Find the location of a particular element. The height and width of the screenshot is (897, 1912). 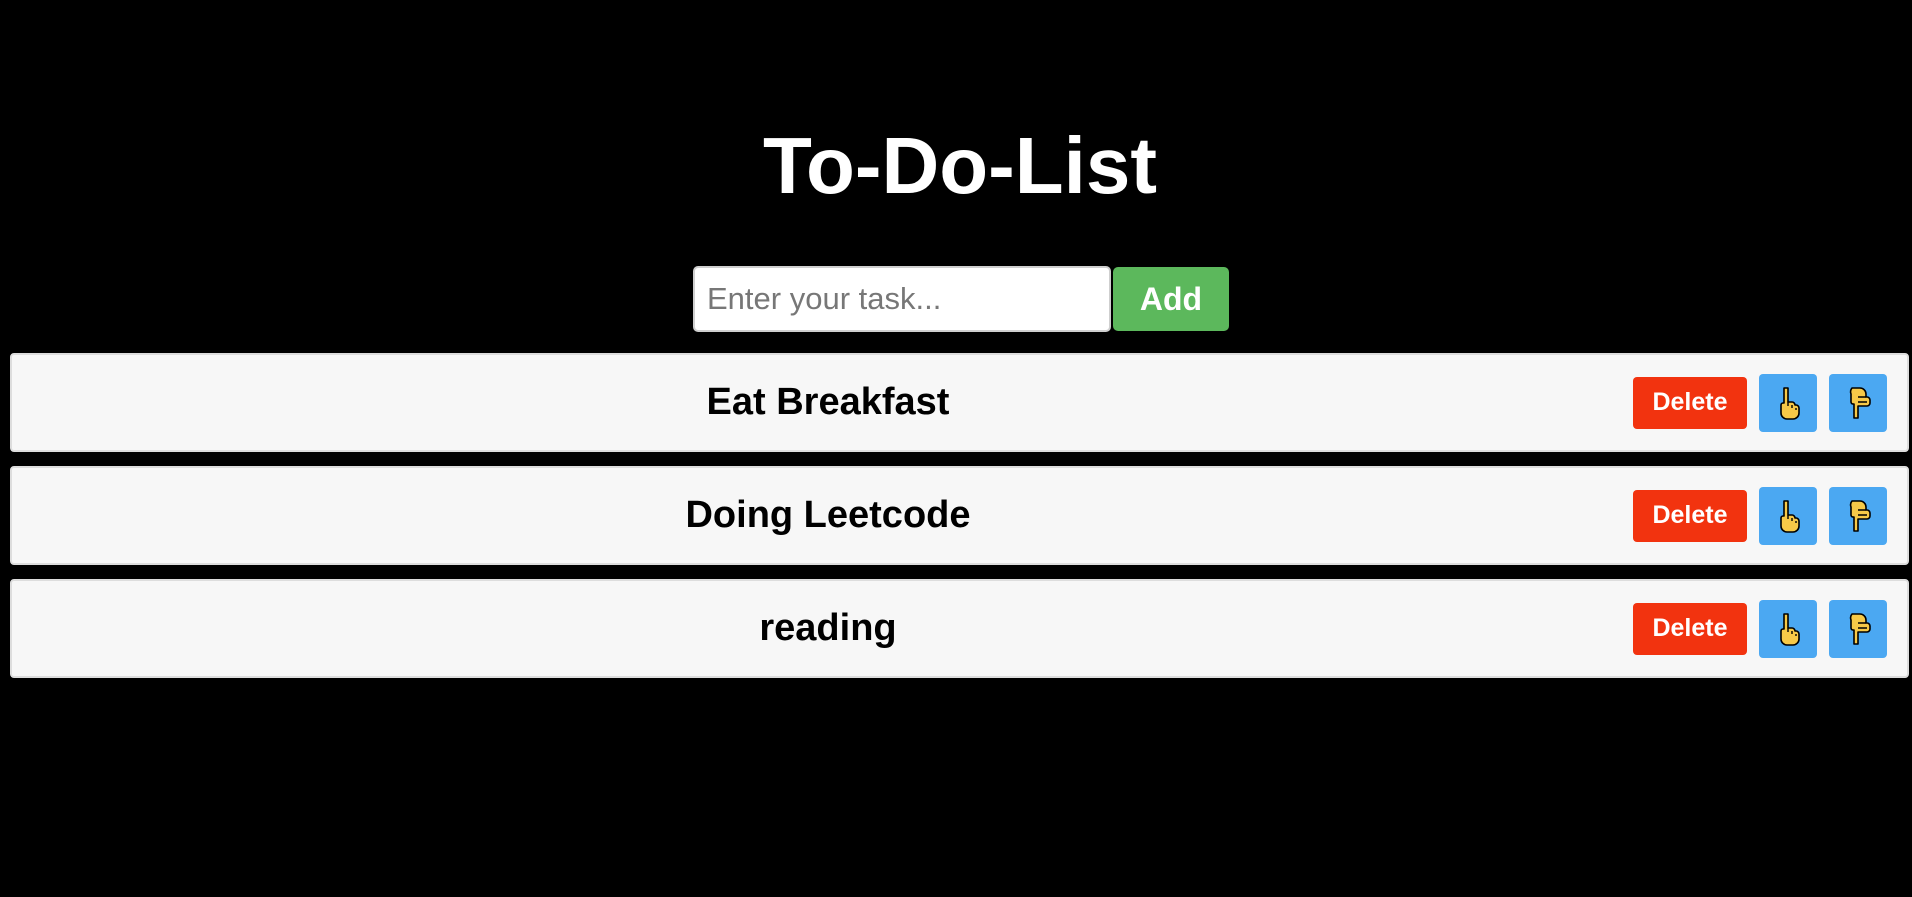

task-text: reading is located at coordinates (828, 628).